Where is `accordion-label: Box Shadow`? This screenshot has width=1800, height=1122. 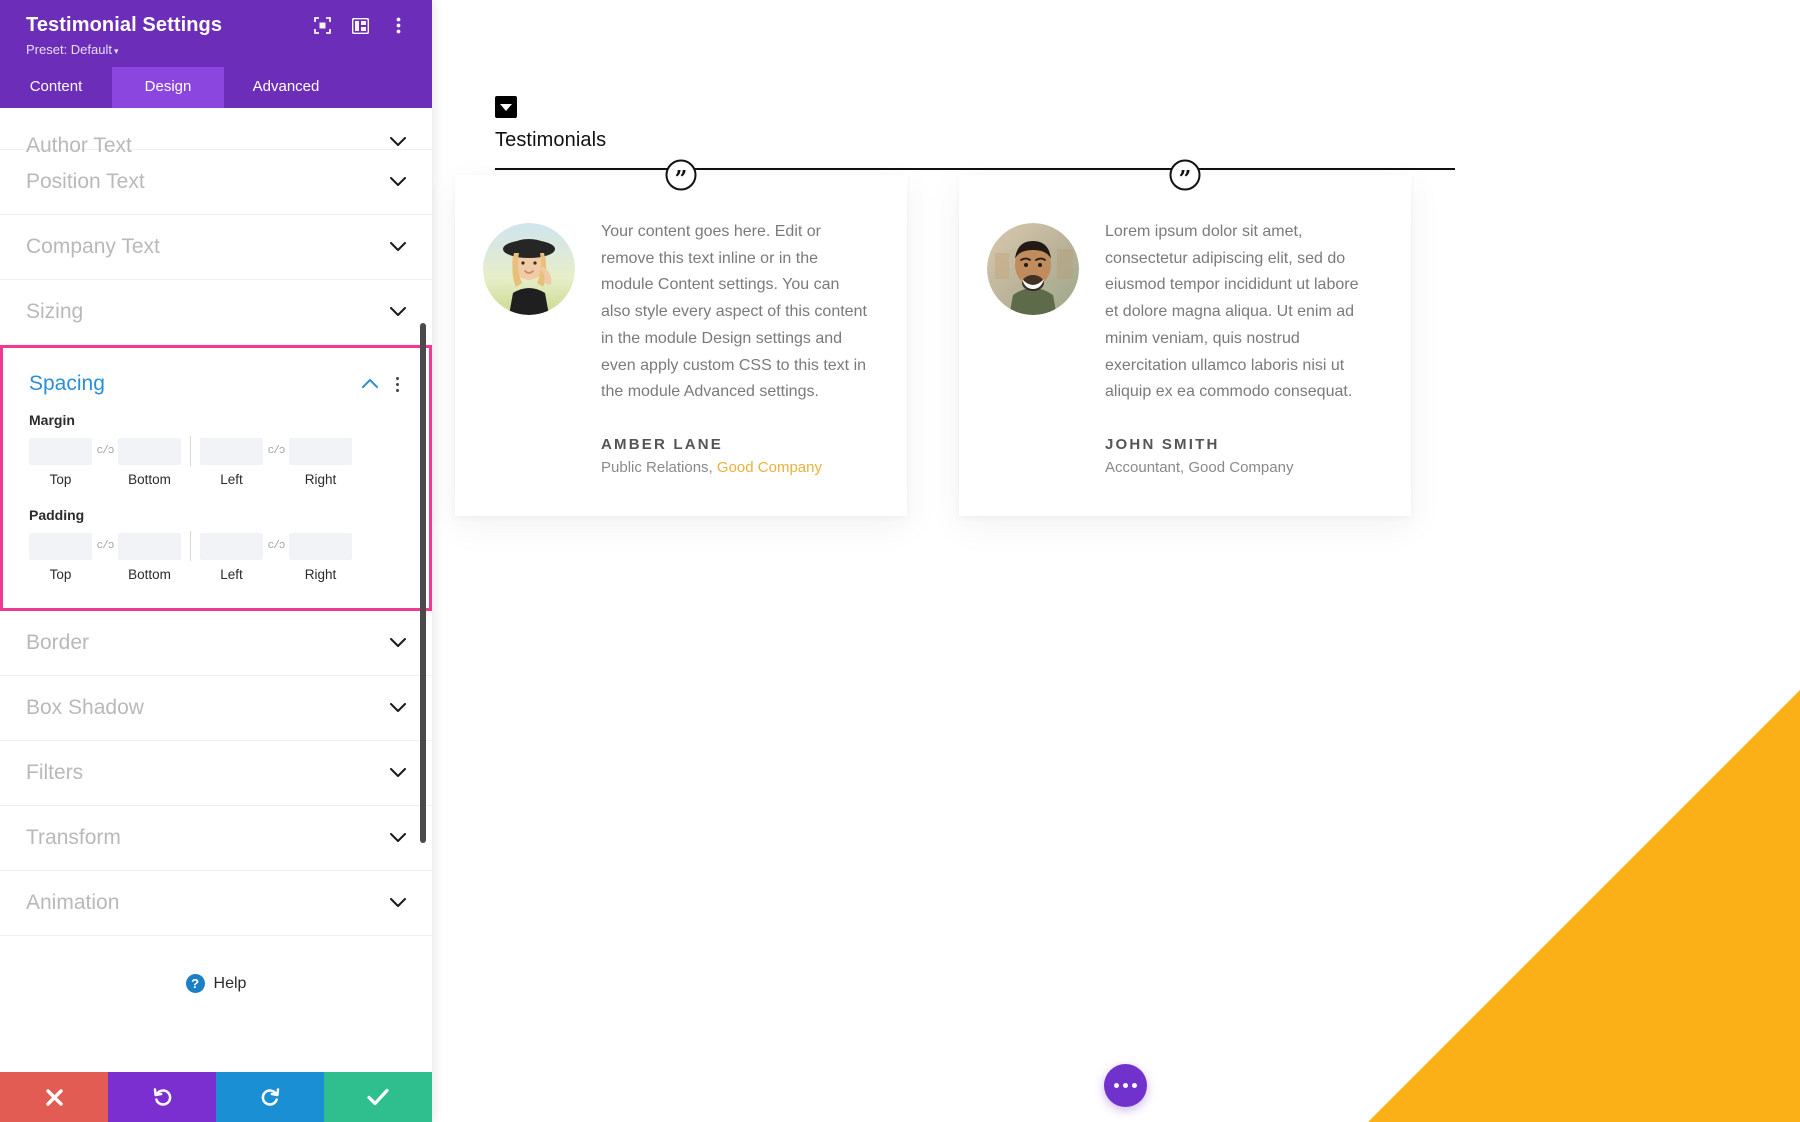 accordion-label: Box Shadow is located at coordinates (85, 707).